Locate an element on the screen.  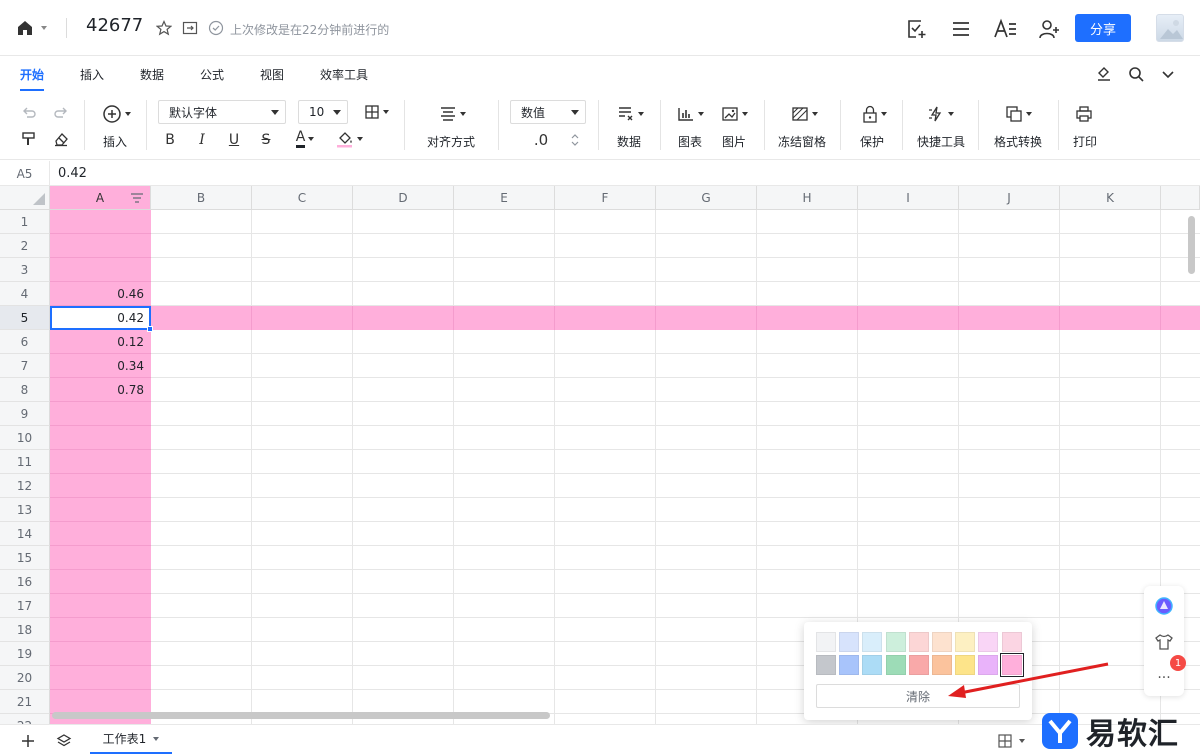
row-header-6: 6 is located at coordinates (25, 342).